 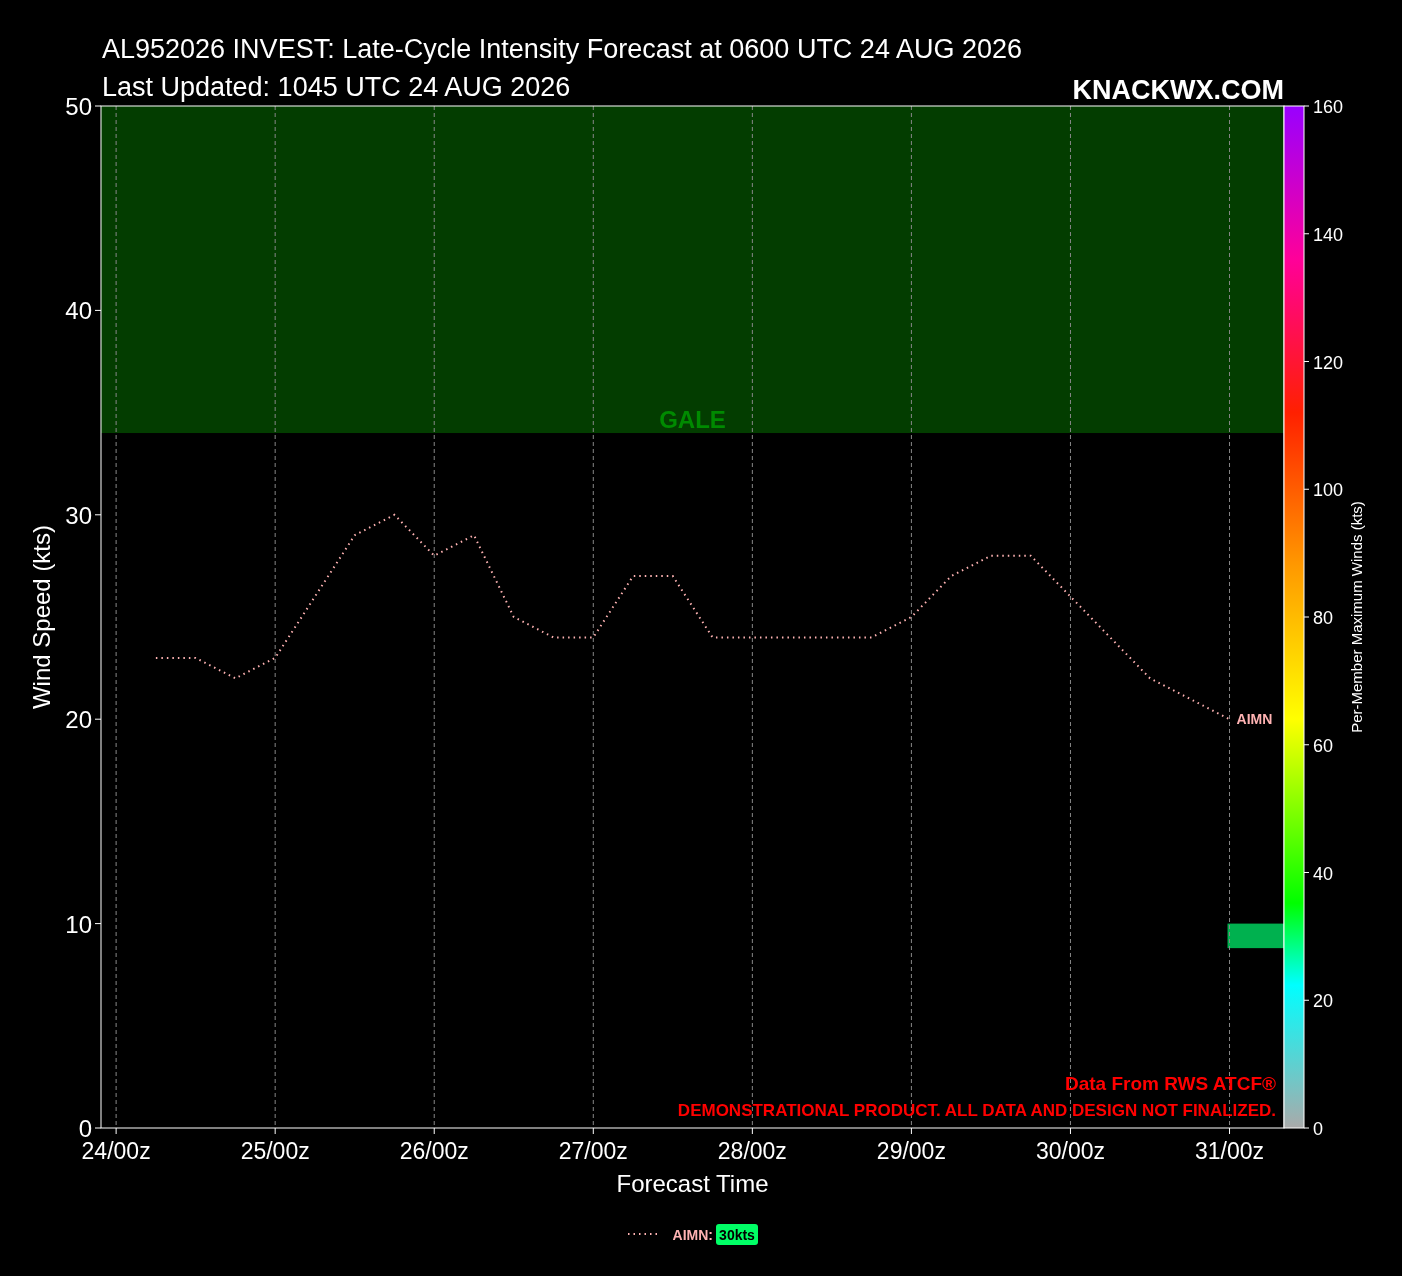 I want to click on y-tick-label: 30, so click(x=78, y=515).